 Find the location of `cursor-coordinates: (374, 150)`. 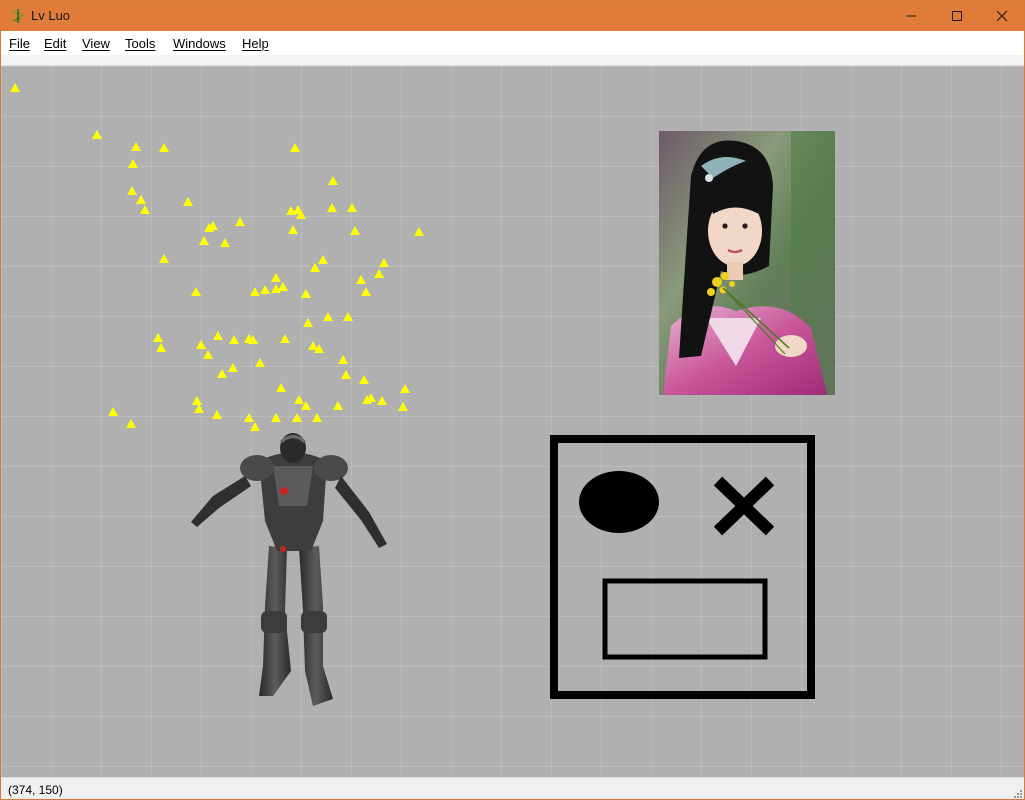

cursor-coordinates: (374, 150) is located at coordinates (35, 790).